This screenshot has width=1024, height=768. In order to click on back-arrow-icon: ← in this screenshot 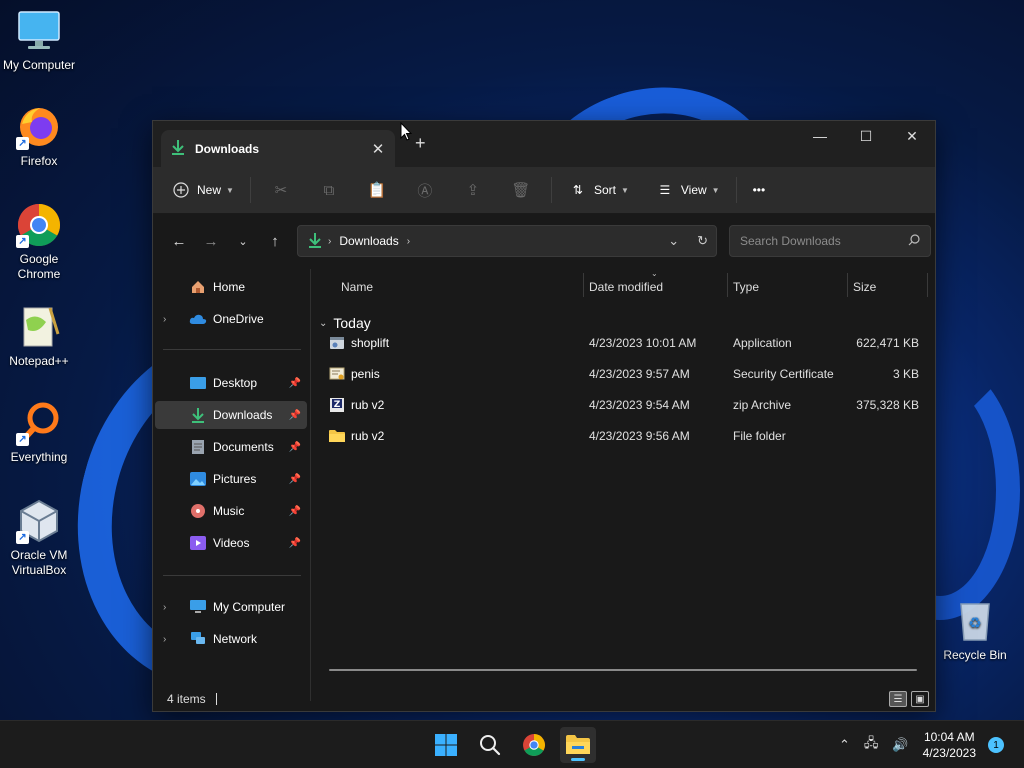, I will do `click(179, 241)`.